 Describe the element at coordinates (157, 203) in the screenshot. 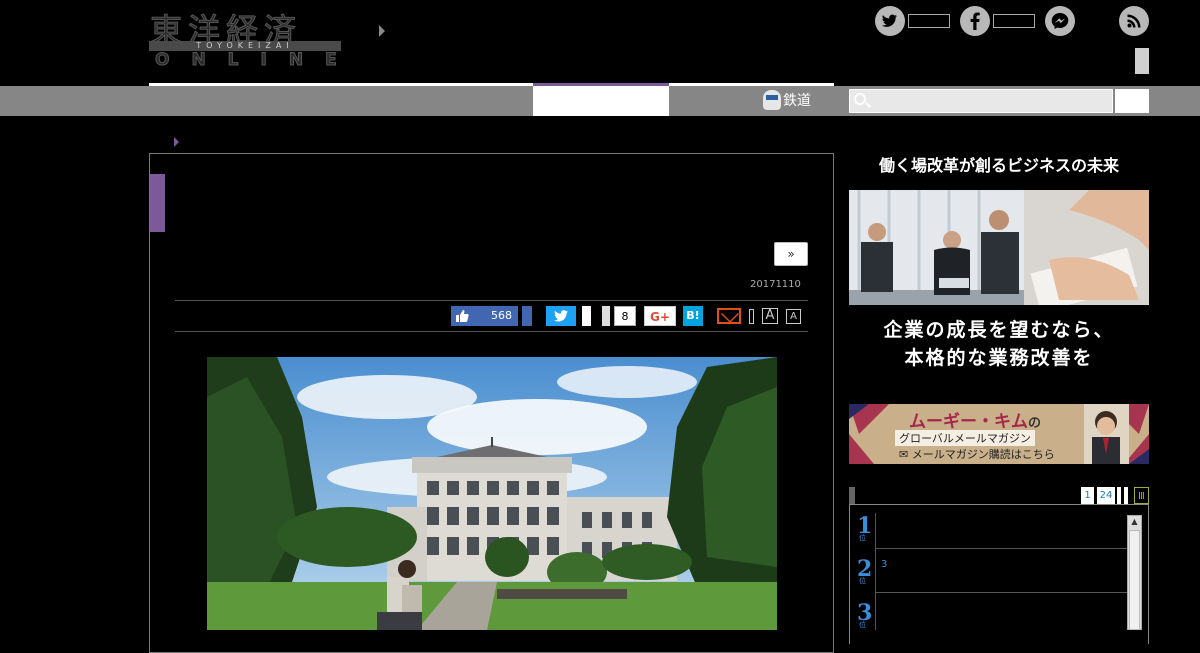

I see `article-title-marker` at that location.